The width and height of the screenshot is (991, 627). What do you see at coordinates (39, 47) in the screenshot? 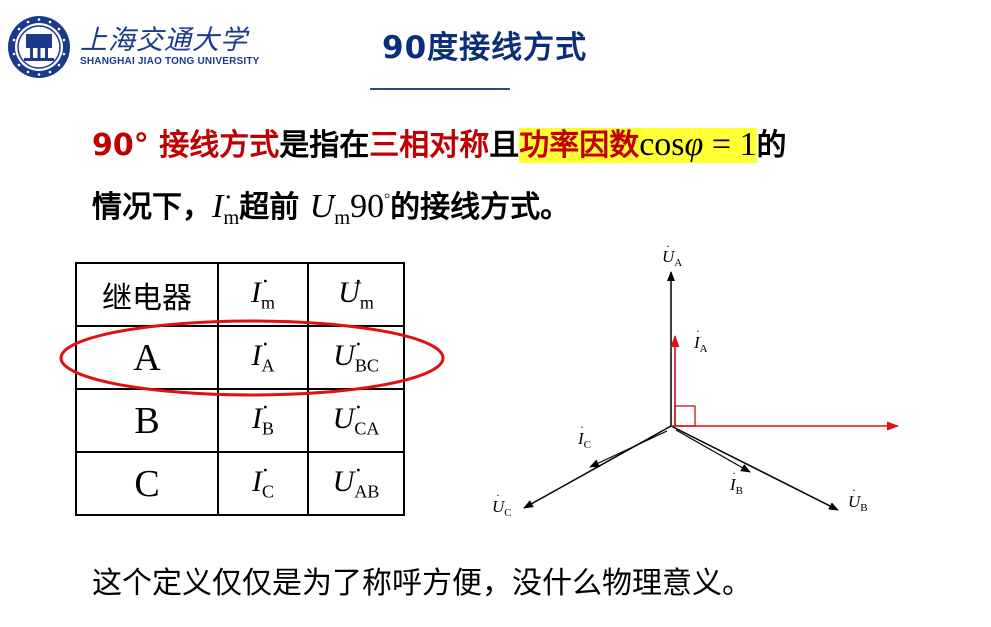
I see `university-seal-logo` at bounding box center [39, 47].